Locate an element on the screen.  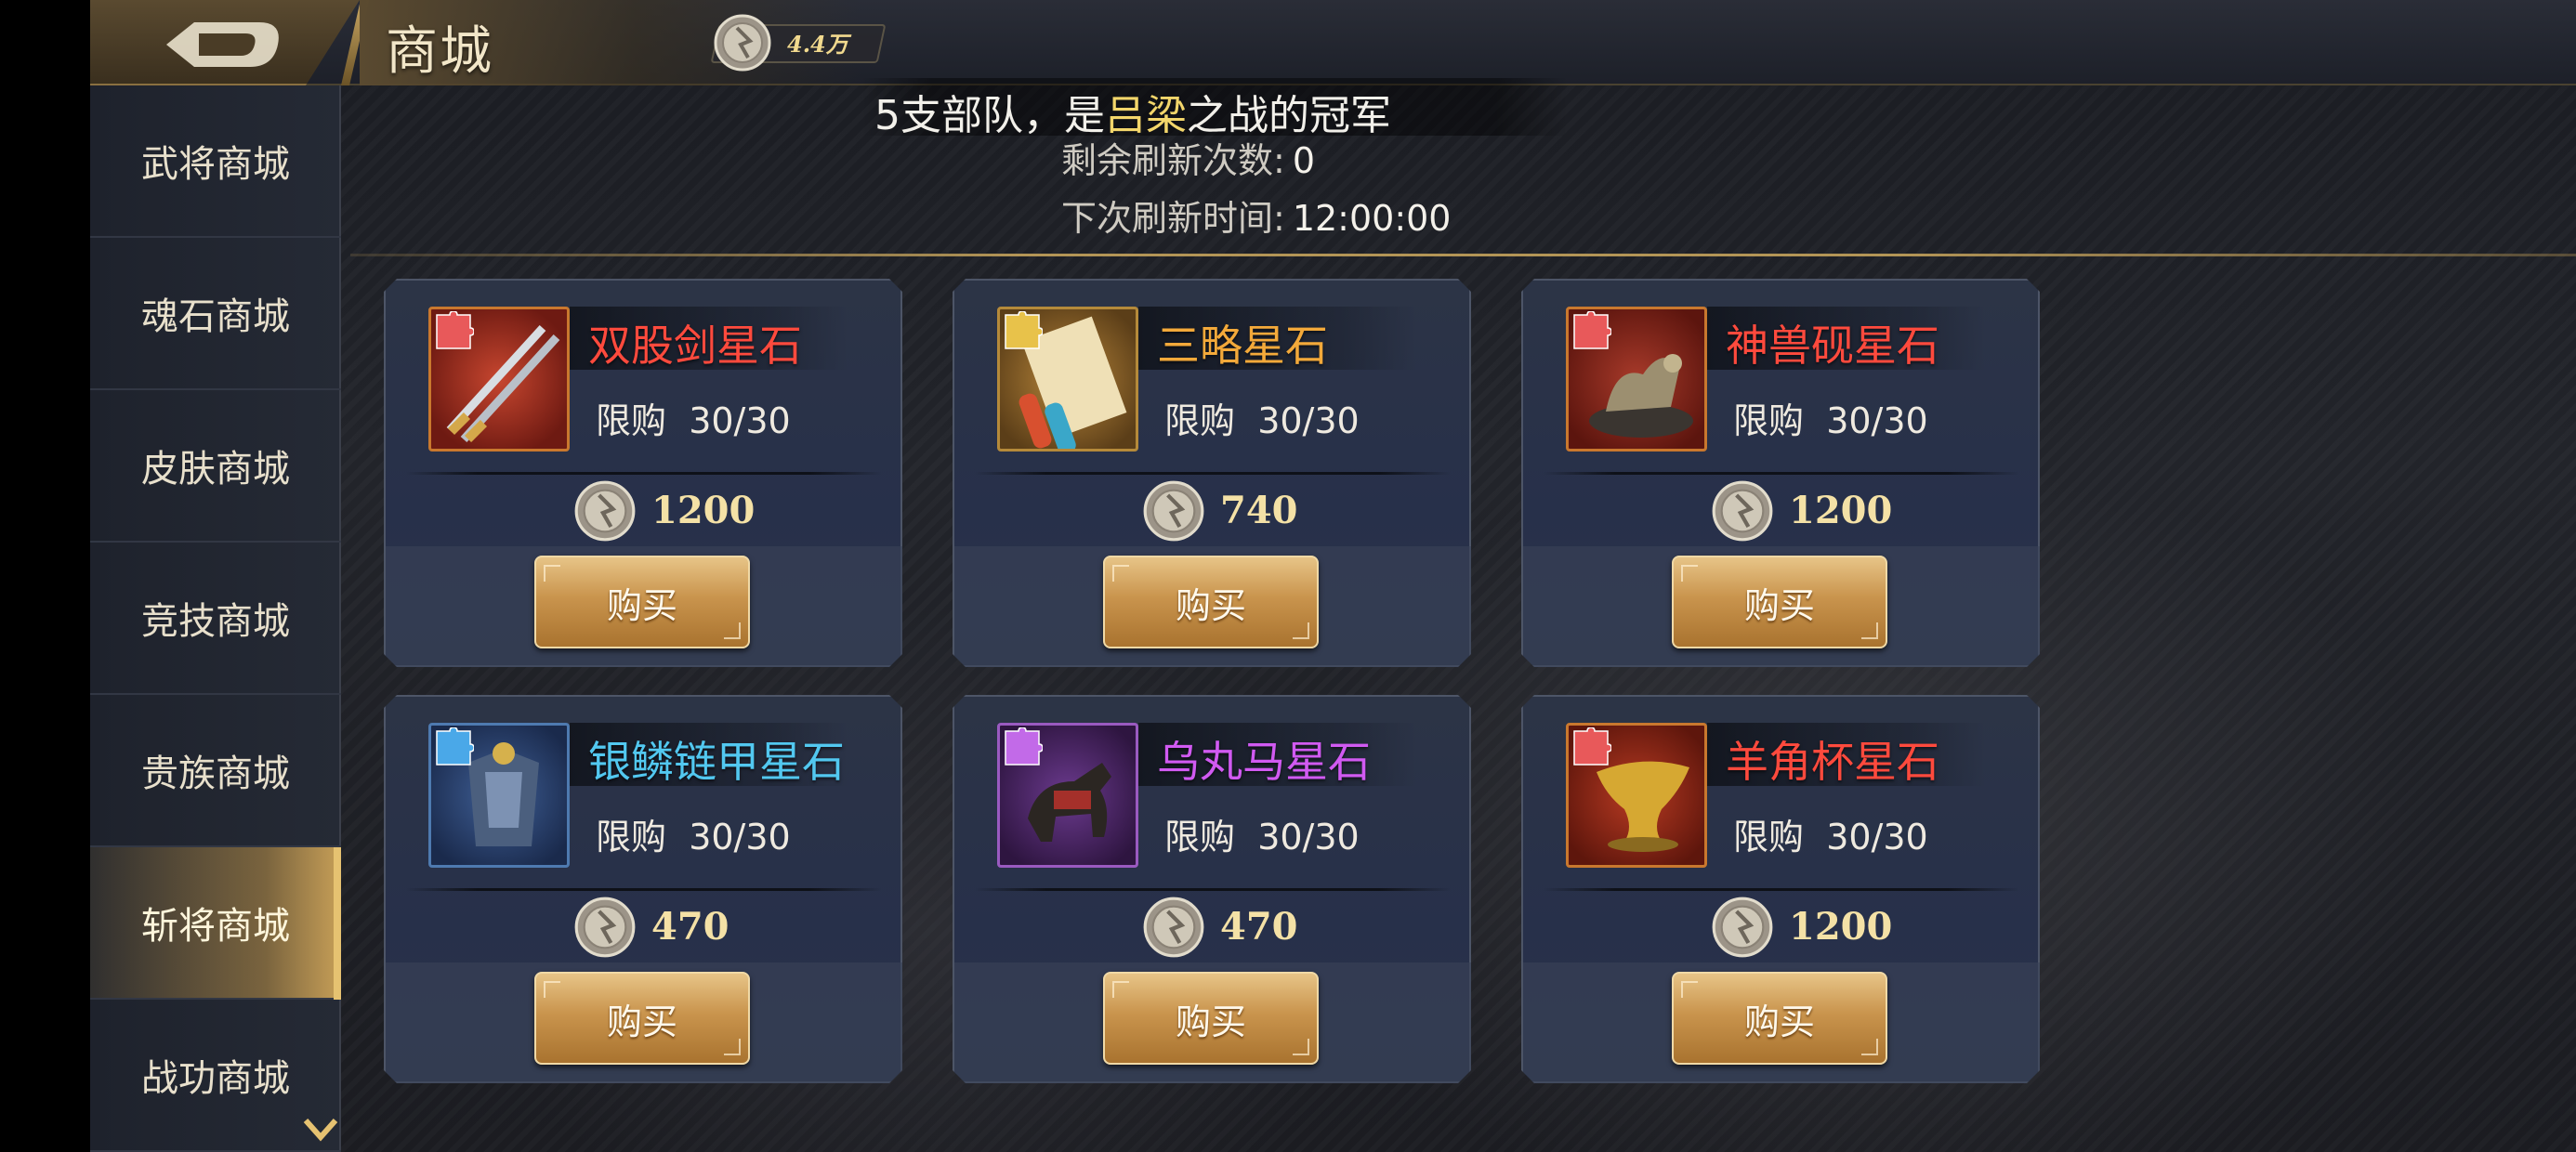
sidebar-item-label: 贵族商城 is located at coordinates (215, 774).